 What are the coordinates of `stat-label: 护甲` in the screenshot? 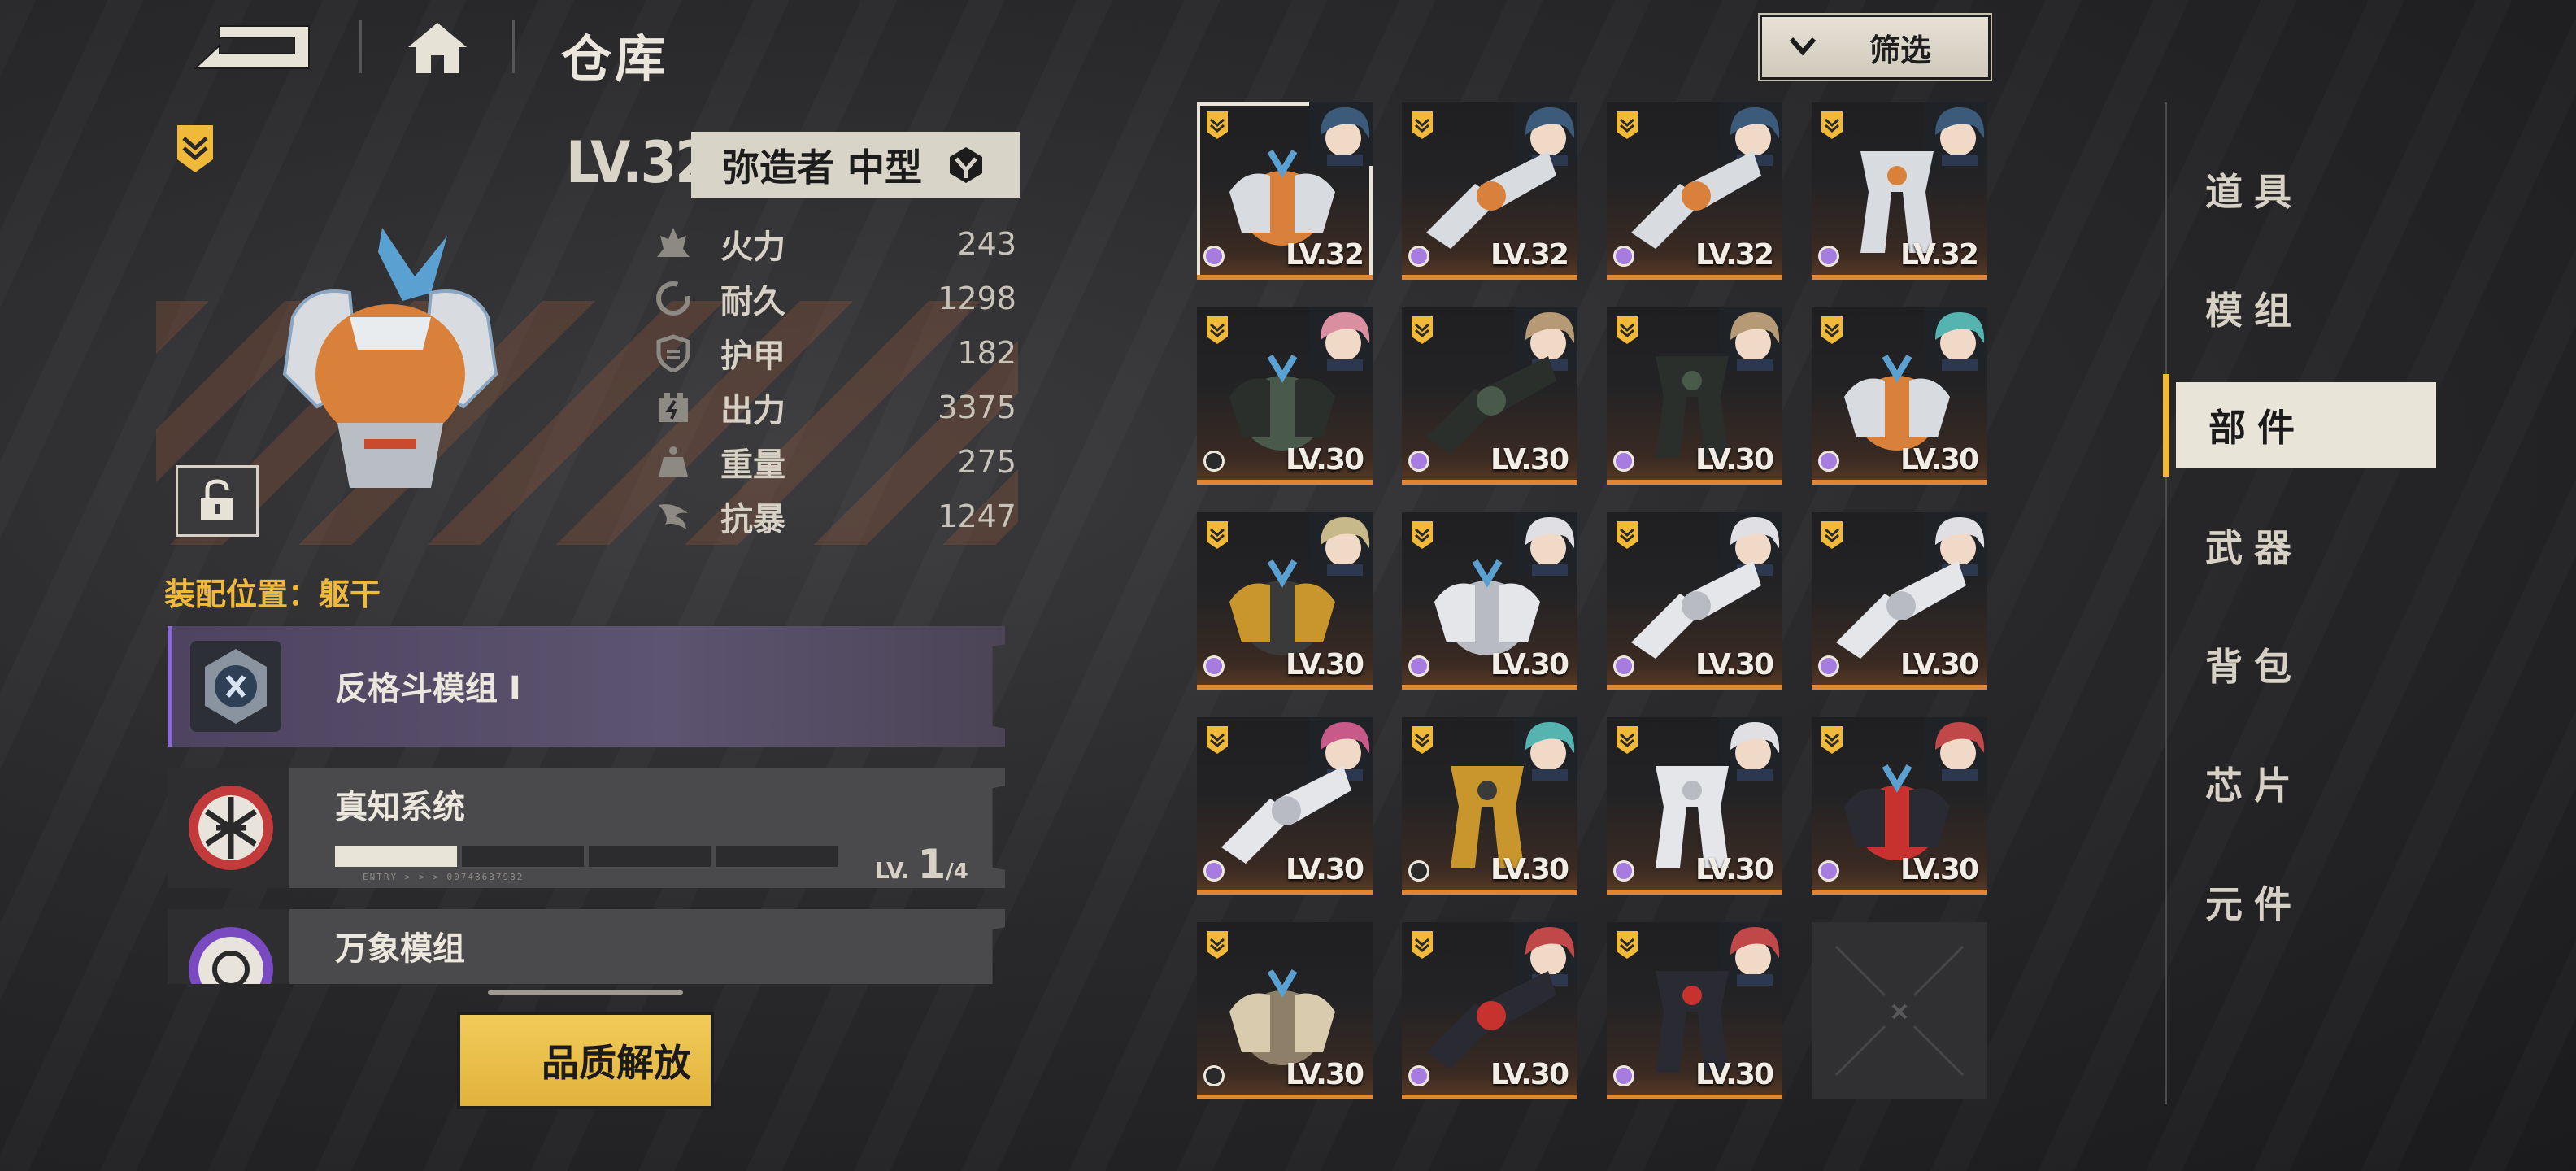 It's located at (753, 356).